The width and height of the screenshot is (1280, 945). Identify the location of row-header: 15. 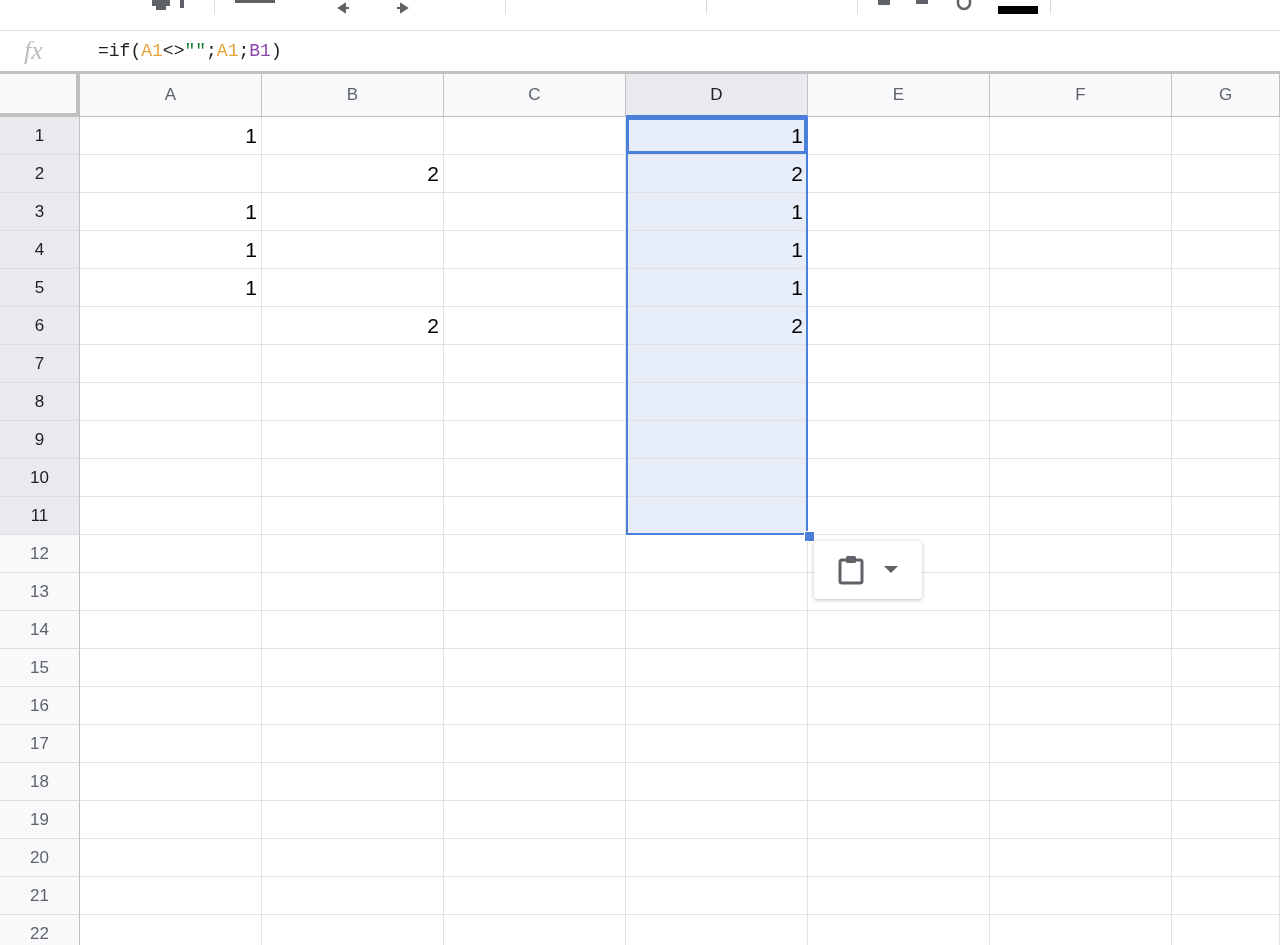
(40, 668).